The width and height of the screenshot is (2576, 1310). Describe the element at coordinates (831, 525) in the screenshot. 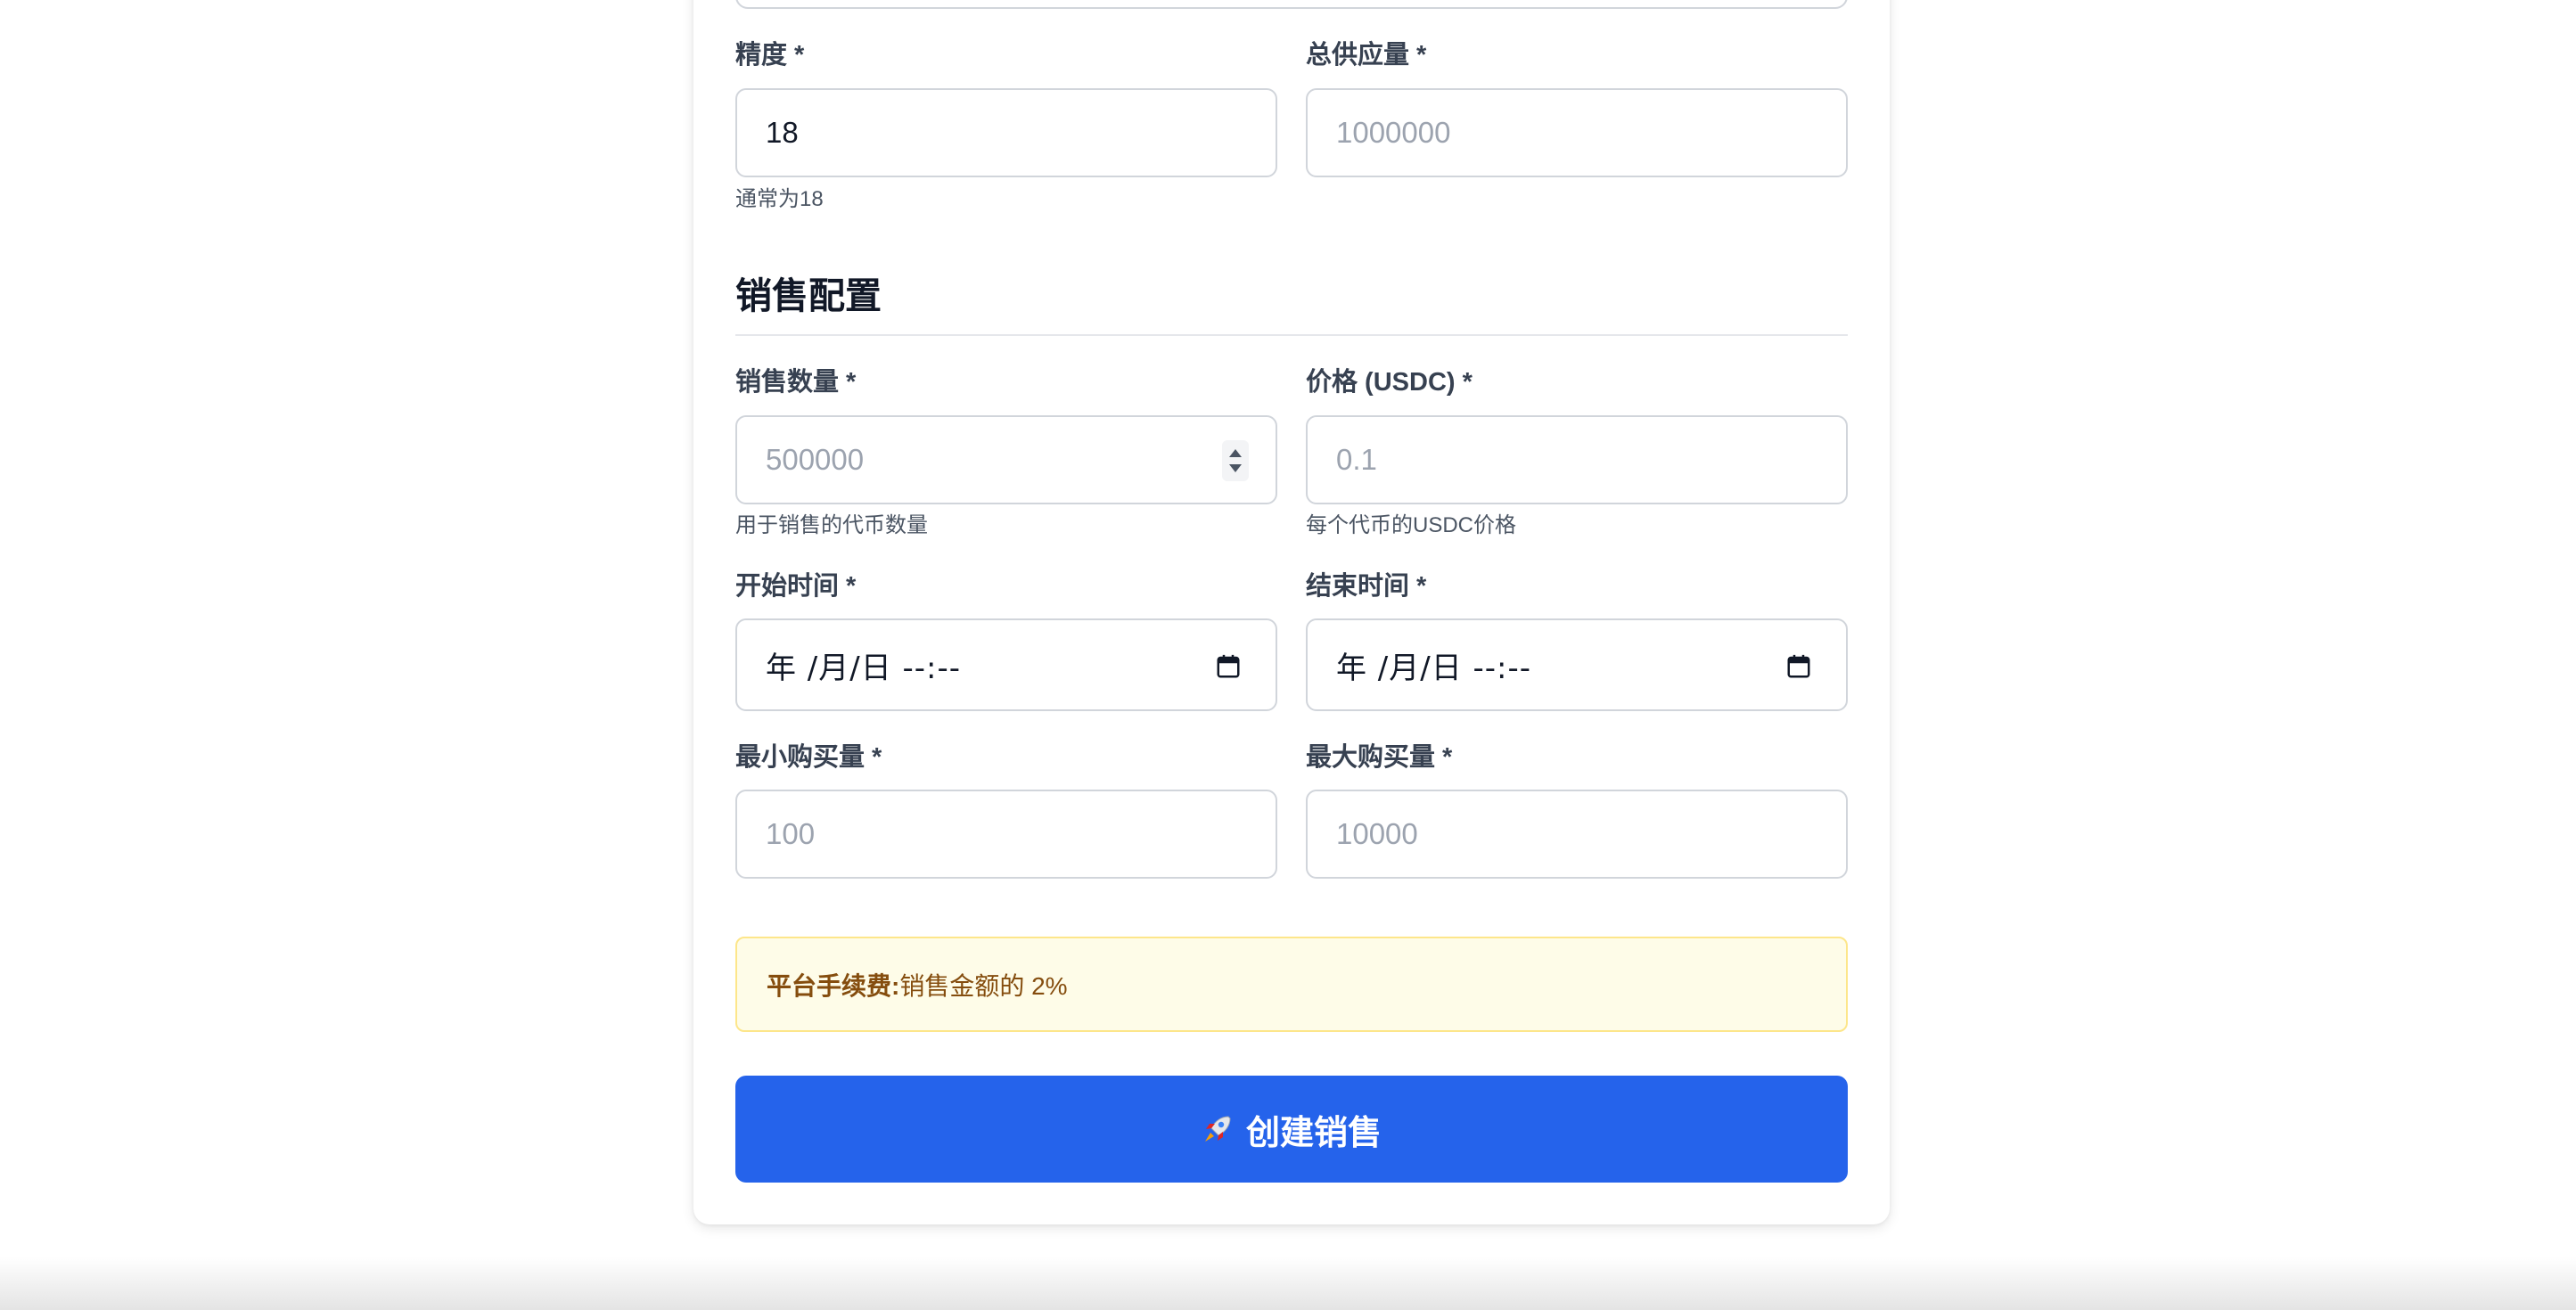

I see `sale-amount-hint: 用于销售的代币数量` at that location.